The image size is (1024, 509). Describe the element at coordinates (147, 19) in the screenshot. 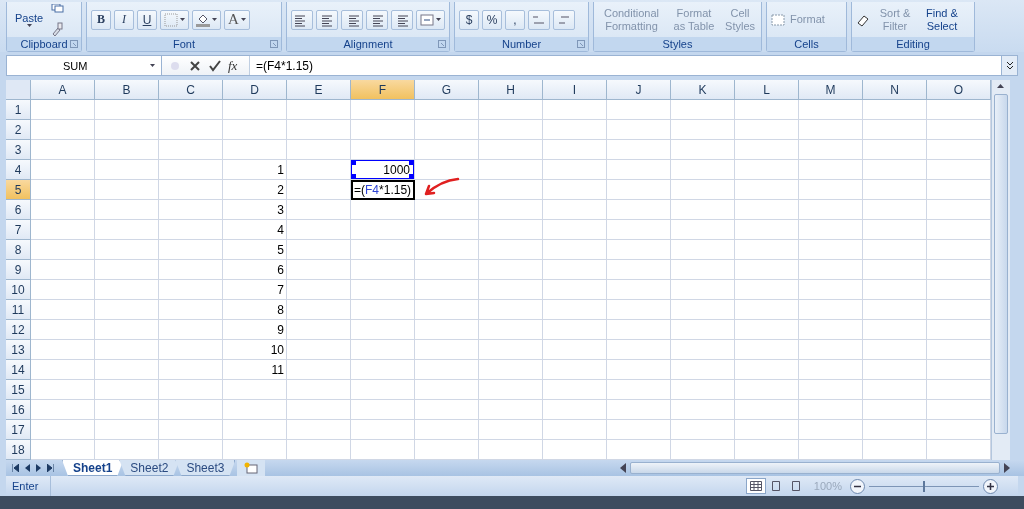

I see `underline-button: U` at that location.